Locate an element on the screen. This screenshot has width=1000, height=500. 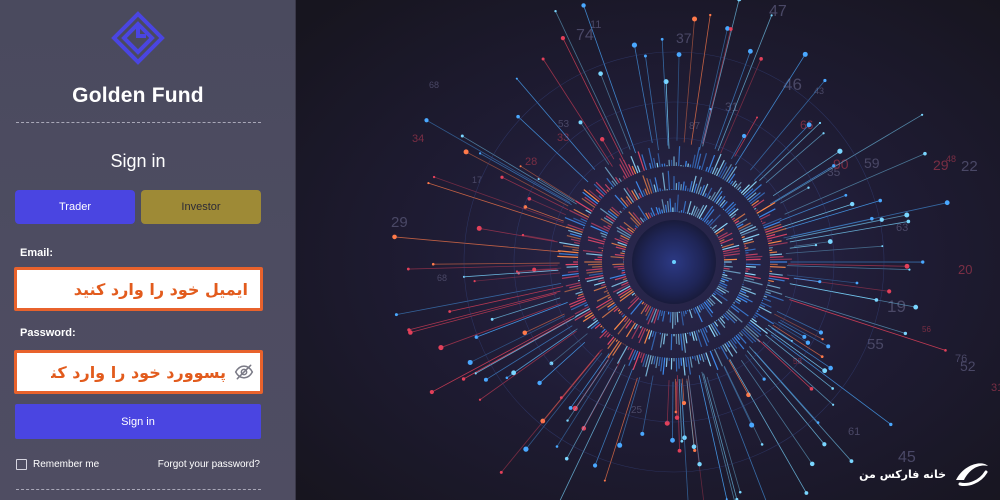
decorative-number: 47 is located at coordinates (778, 11).